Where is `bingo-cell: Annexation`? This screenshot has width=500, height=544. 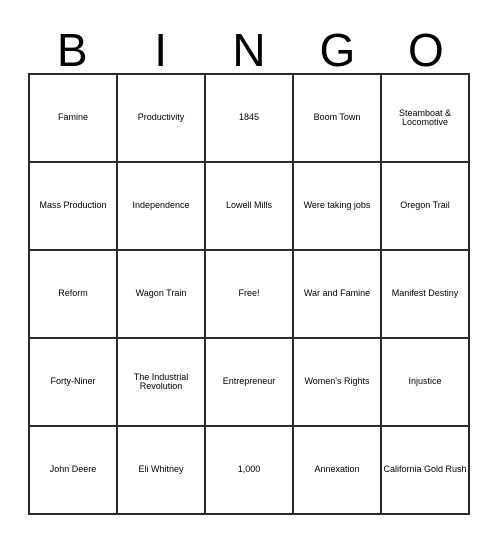
bingo-cell: Annexation is located at coordinates (338, 471).